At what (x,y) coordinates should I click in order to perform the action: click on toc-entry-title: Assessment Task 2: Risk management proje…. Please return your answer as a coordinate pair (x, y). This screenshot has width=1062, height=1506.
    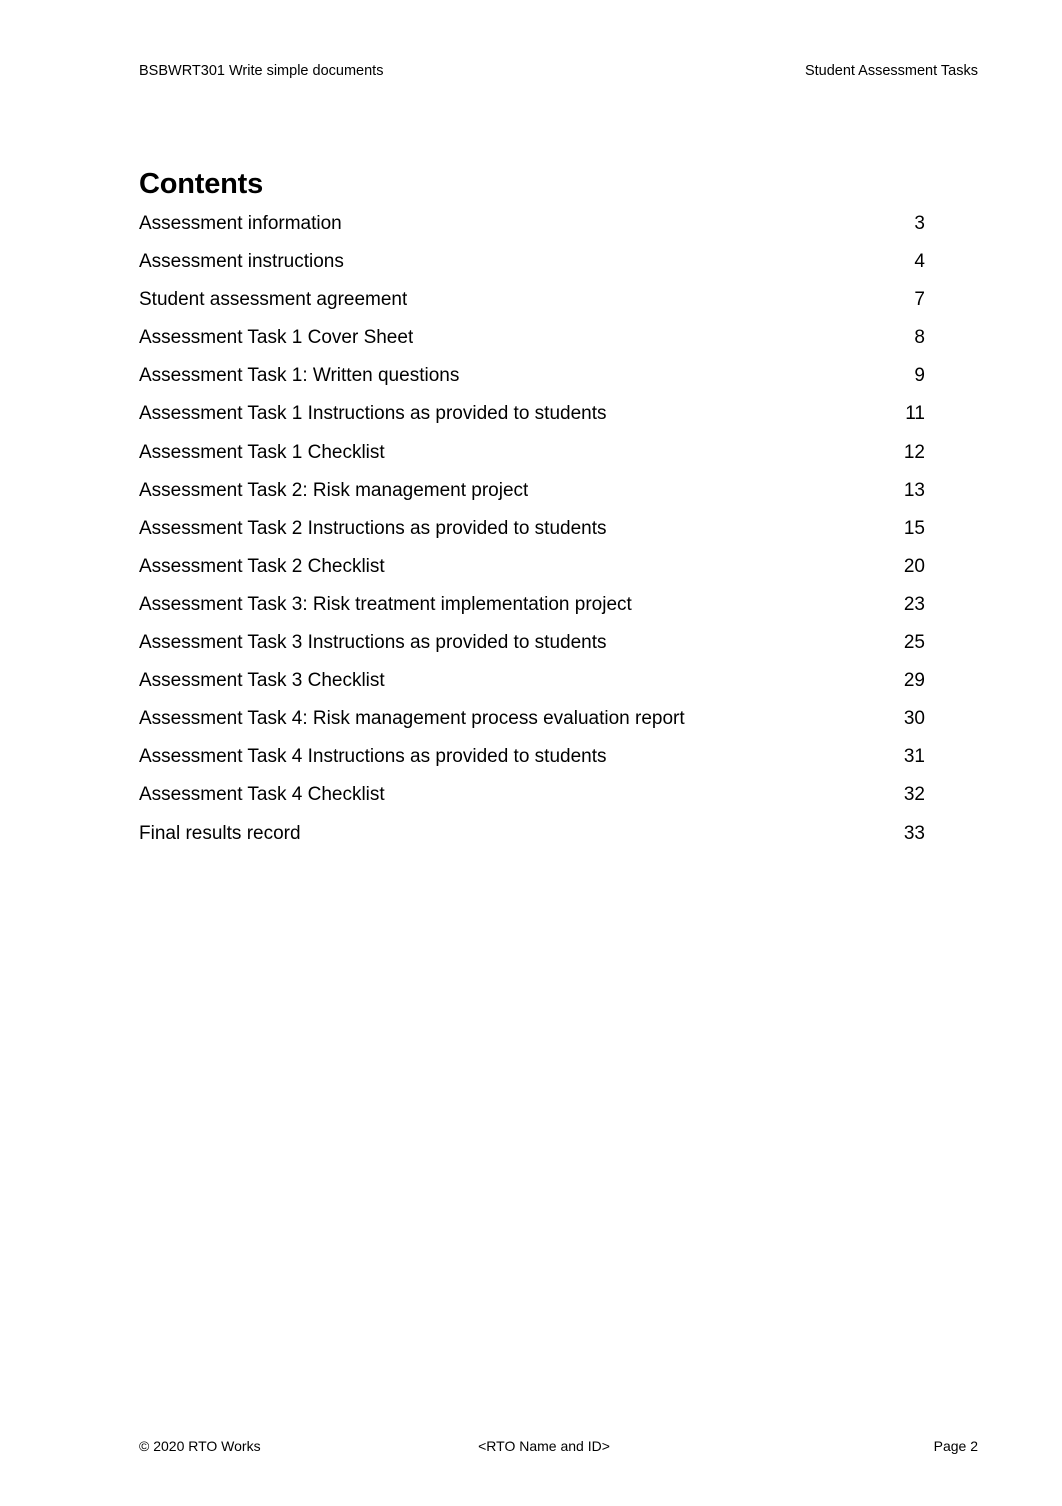
    Looking at the image, I should click on (334, 490).